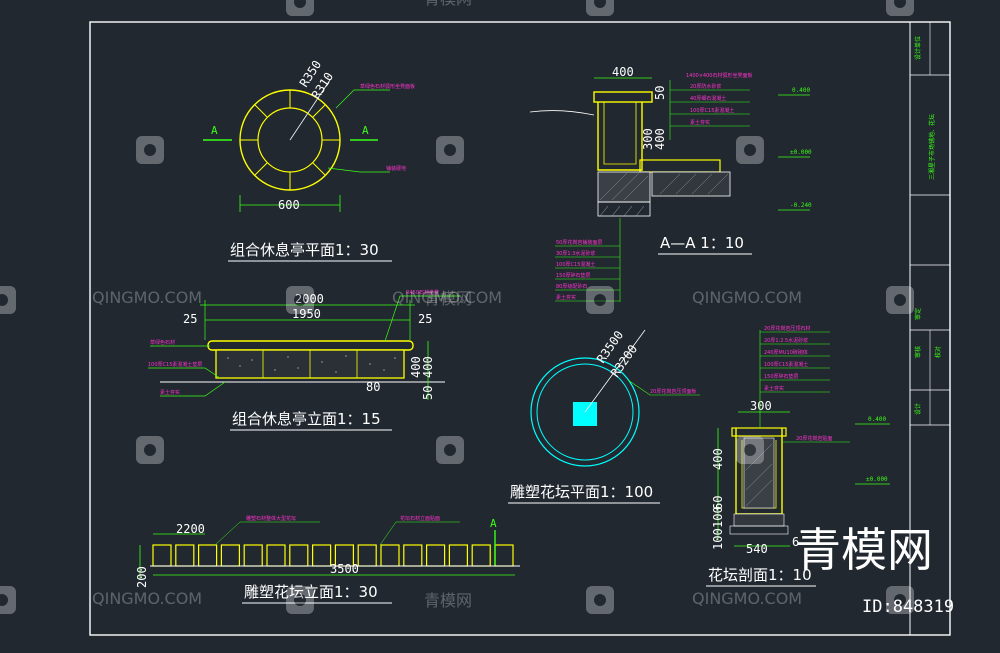 This screenshot has width=1000, height=653. What do you see at coordinates (705, 86) in the screenshot?
I see `aa-note-item: 20厚防水砂浆` at bounding box center [705, 86].